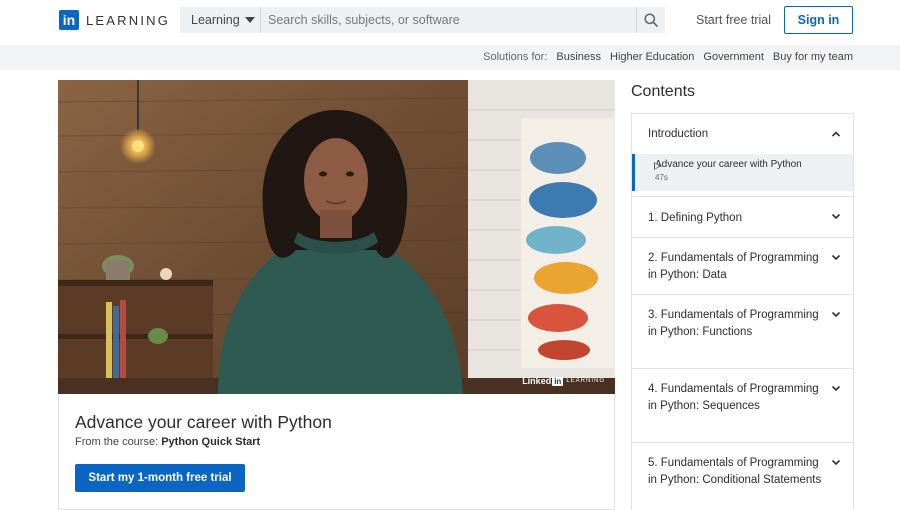 This screenshot has width=900, height=510. Describe the element at coordinates (117, 442) in the screenshot. I see `course-from-label: From the course:` at that location.